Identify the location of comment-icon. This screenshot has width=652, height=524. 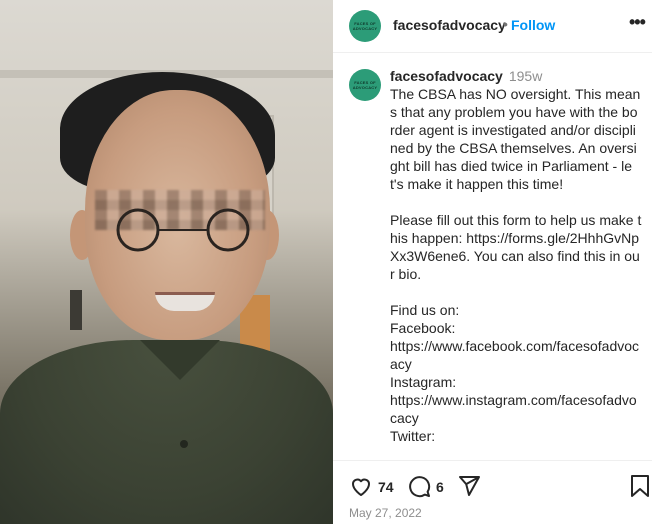
(419, 486).